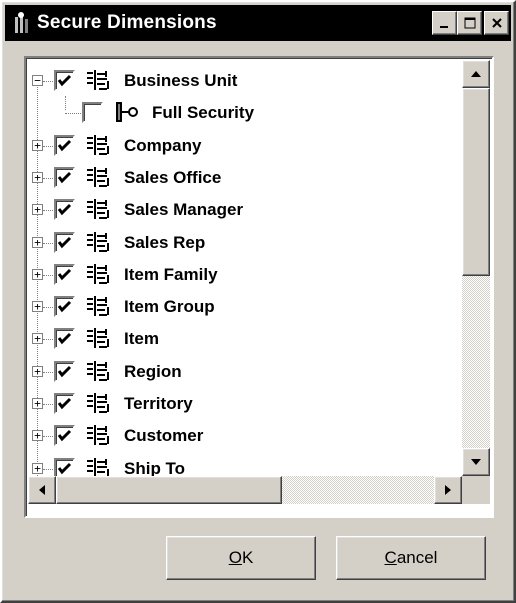 The height and width of the screenshot is (603, 516). What do you see at coordinates (476, 490) in the screenshot?
I see `scroll-corner` at bounding box center [476, 490].